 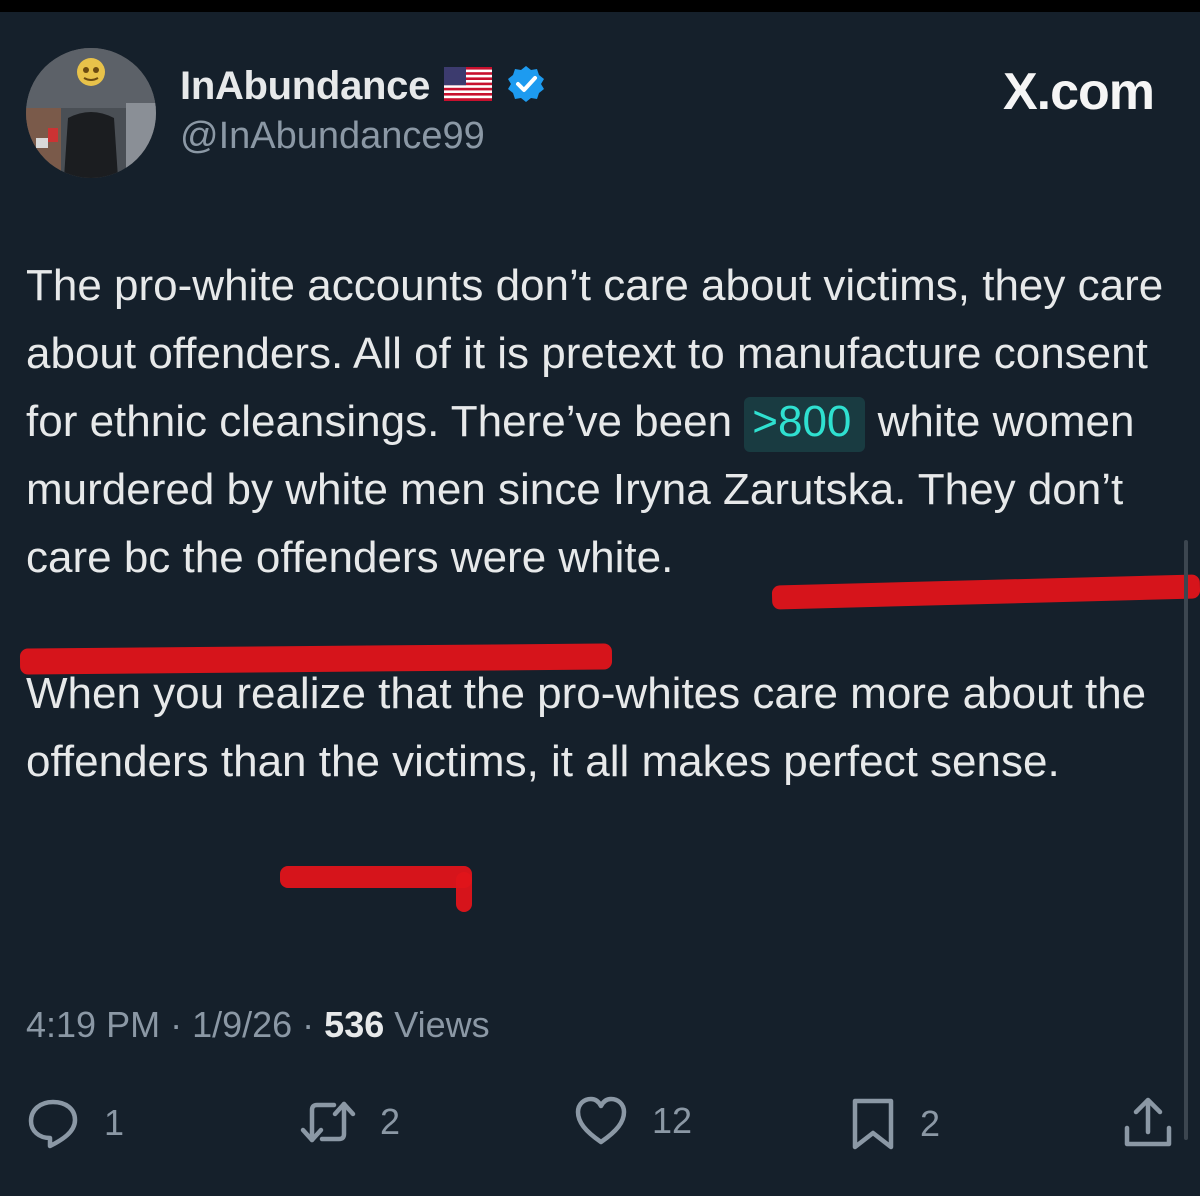 I want to click on views-label: Views, so click(x=437, y=1024).